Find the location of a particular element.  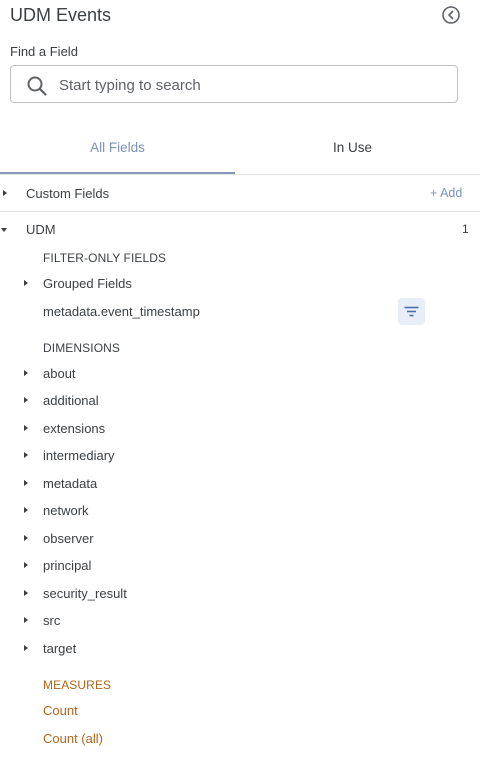

event-timestamp-field: metadata.event_timestamp is located at coordinates (121, 311).